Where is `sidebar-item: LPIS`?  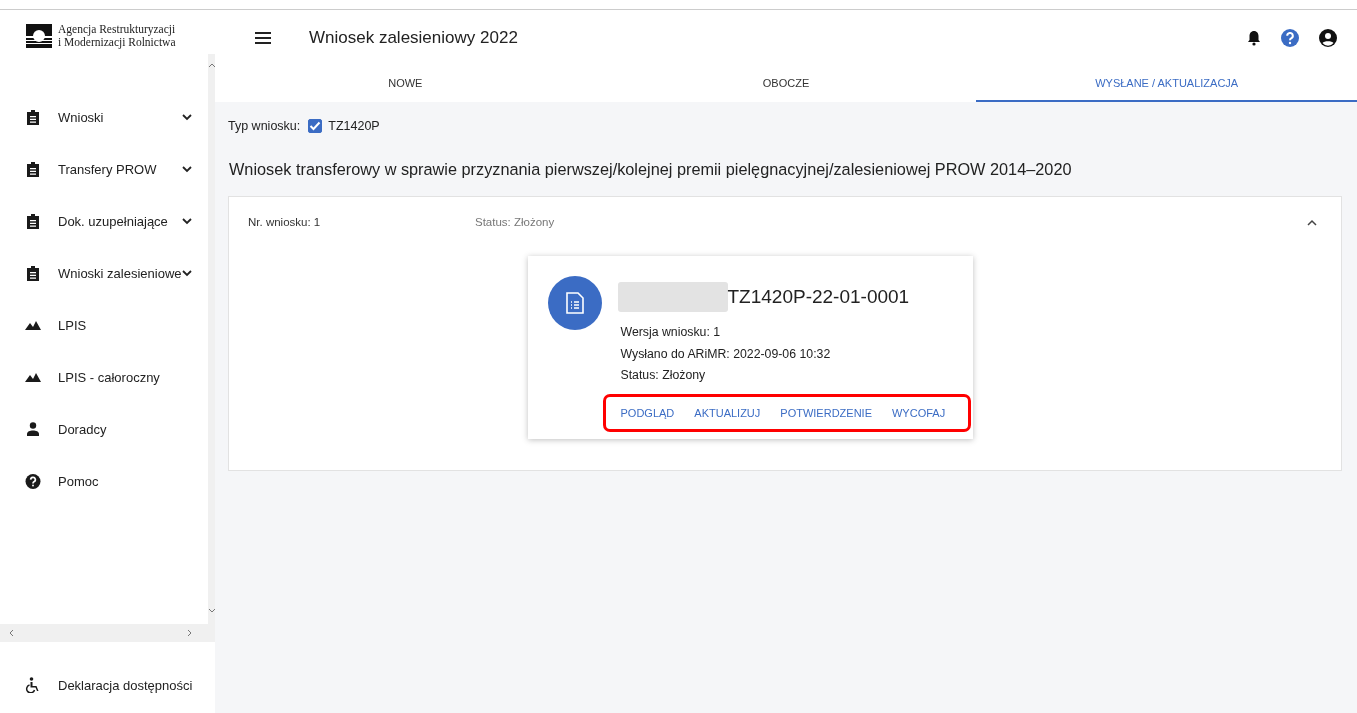 sidebar-item: LPIS is located at coordinates (104, 325).